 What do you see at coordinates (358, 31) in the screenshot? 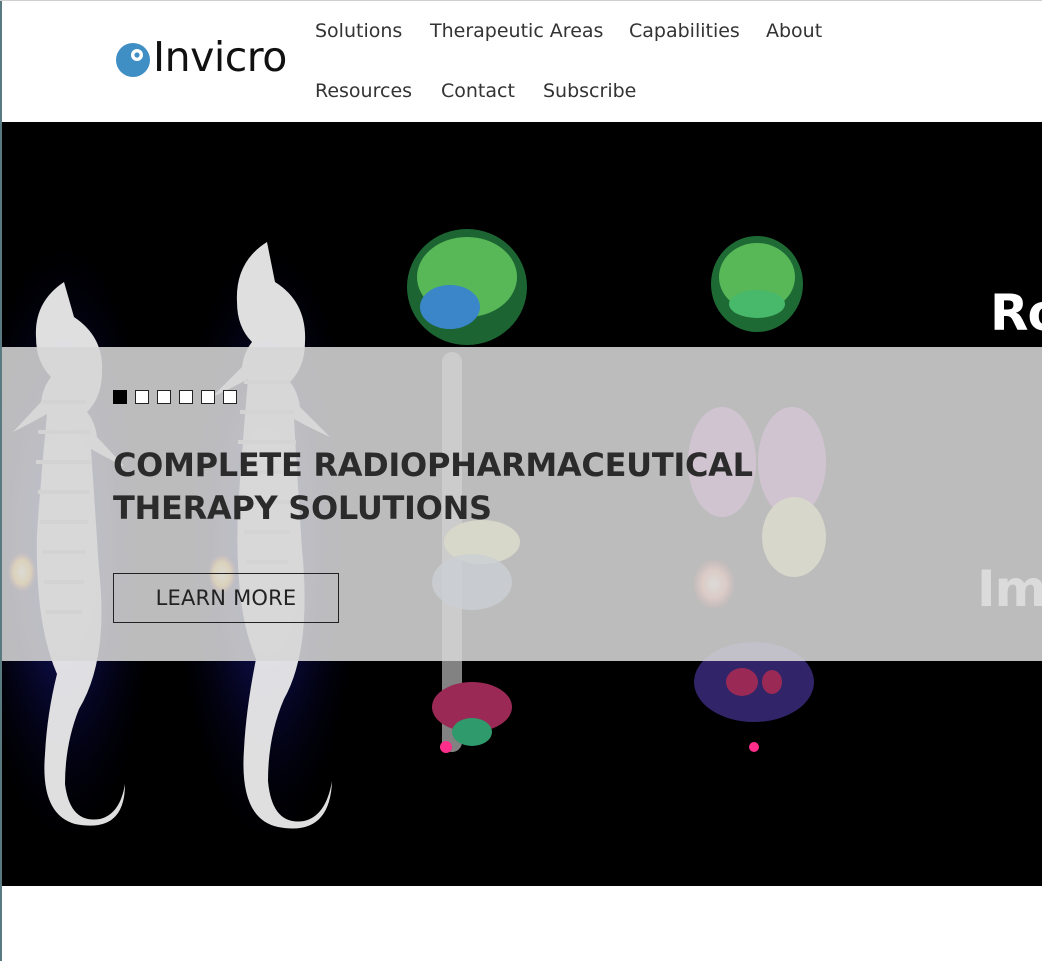
I see `nav-solutions: Solutions` at bounding box center [358, 31].